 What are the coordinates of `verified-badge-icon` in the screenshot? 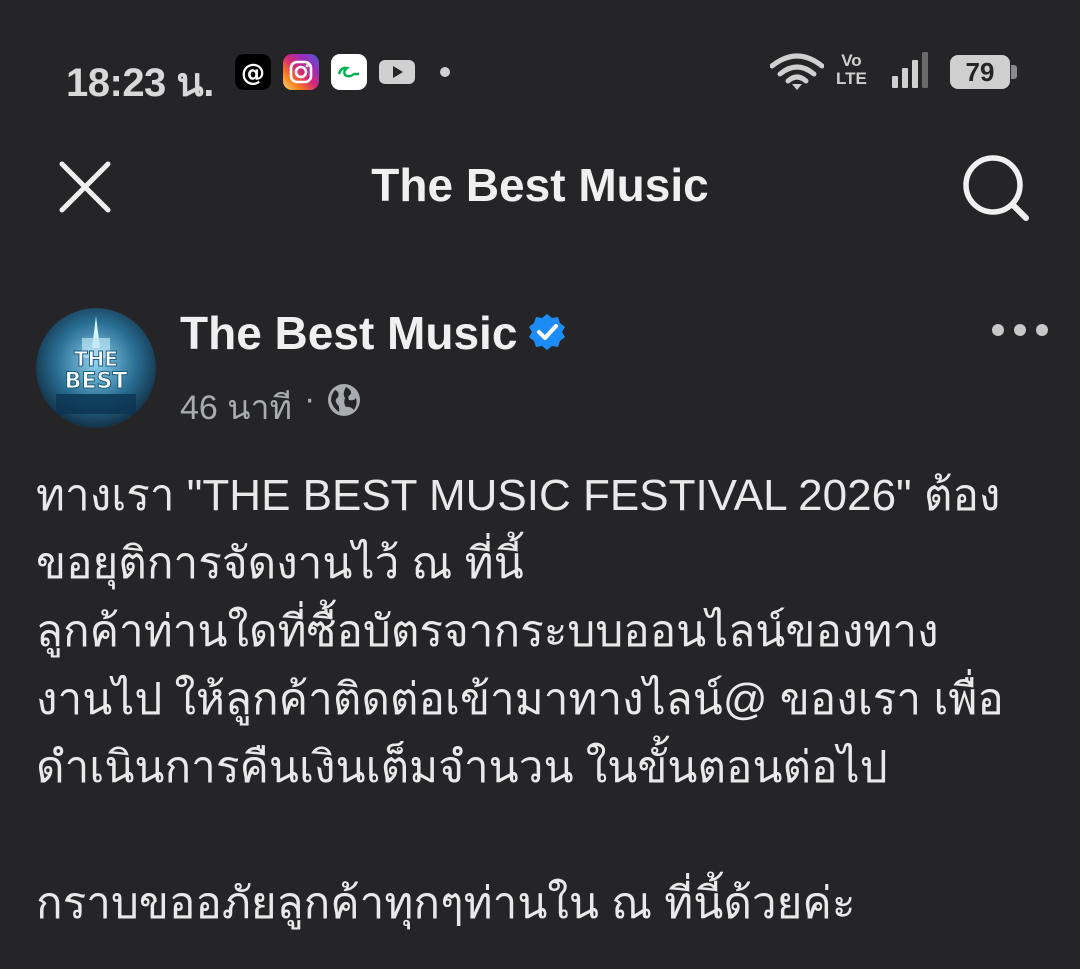 It's located at (547, 334).